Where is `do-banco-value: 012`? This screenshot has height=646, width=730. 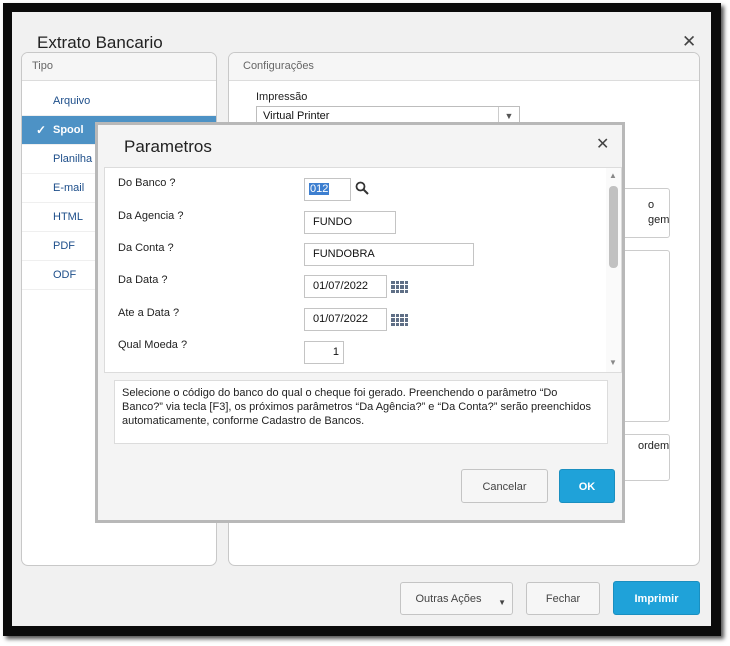
do-banco-value: 012 is located at coordinates (319, 189).